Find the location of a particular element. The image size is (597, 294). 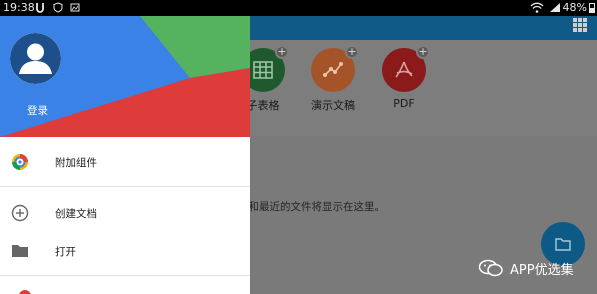

person-icon is located at coordinates (35, 58).